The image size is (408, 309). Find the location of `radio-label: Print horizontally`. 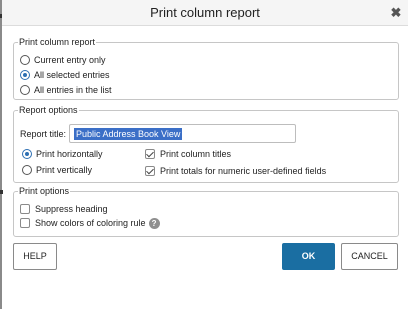

radio-label: Print horizontally is located at coordinates (69, 154).